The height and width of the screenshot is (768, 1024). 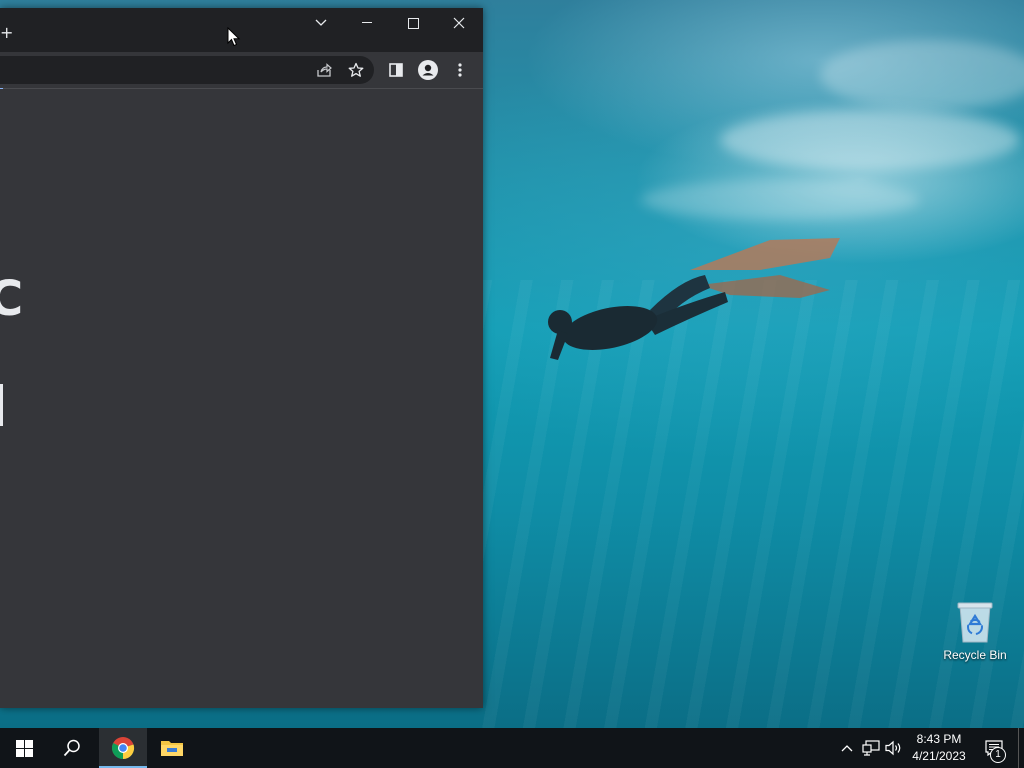 What do you see at coordinates (975, 622) in the screenshot?
I see `recycle-bin-icon` at bounding box center [975, 622].